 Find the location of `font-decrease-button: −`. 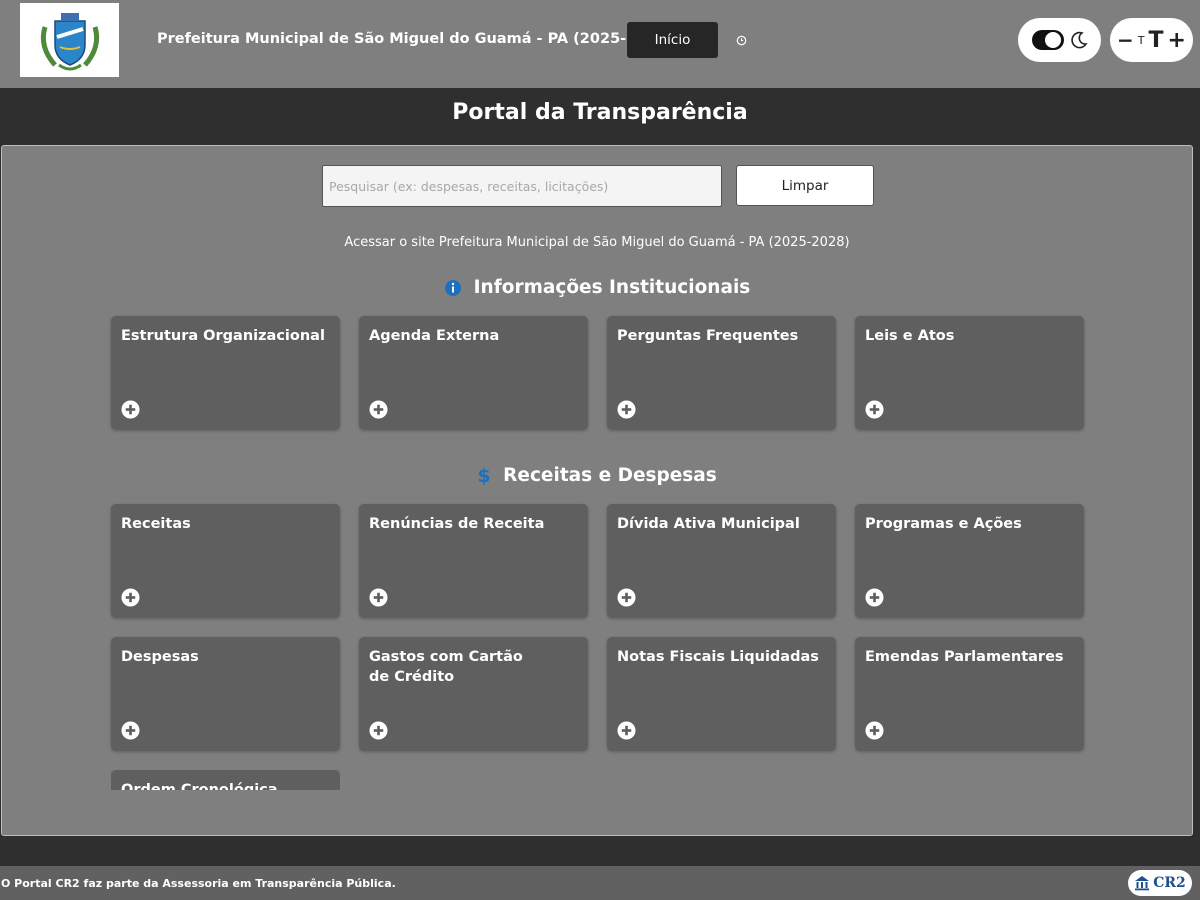

font-decrease-button: − is located at coordinates (1125, 40).